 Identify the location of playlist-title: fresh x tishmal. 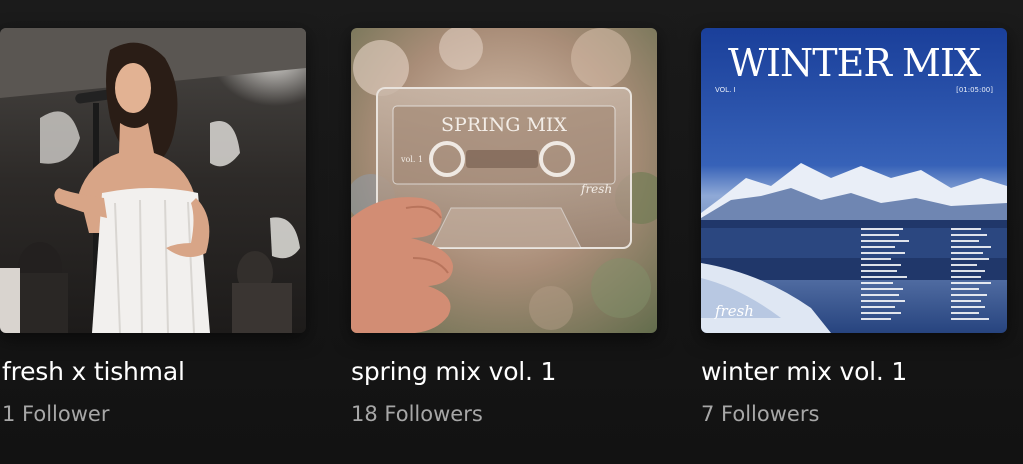
(154, 372).